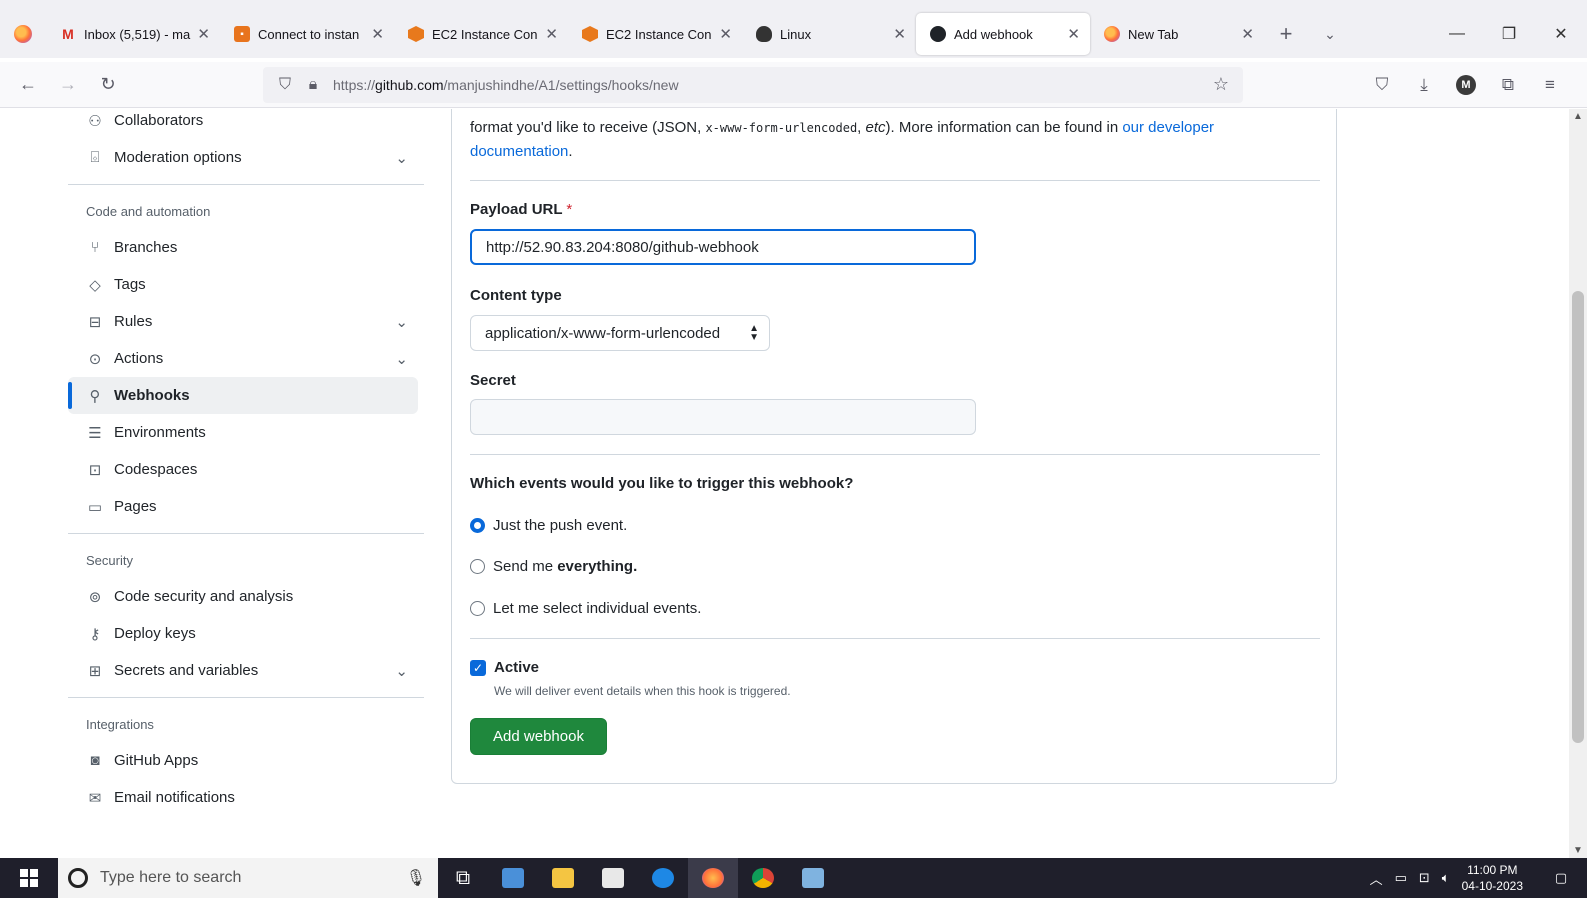 Image resolution: width=1587 pixels, height=898 pixels. I want to click on tab-title: Inbox (5,519) - ma, so click(137, 34).